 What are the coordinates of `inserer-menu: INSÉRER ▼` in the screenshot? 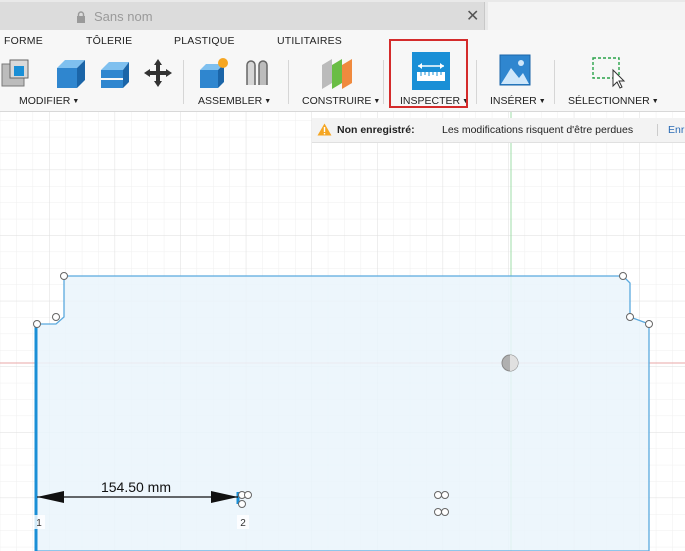 It's located at (518, 101).